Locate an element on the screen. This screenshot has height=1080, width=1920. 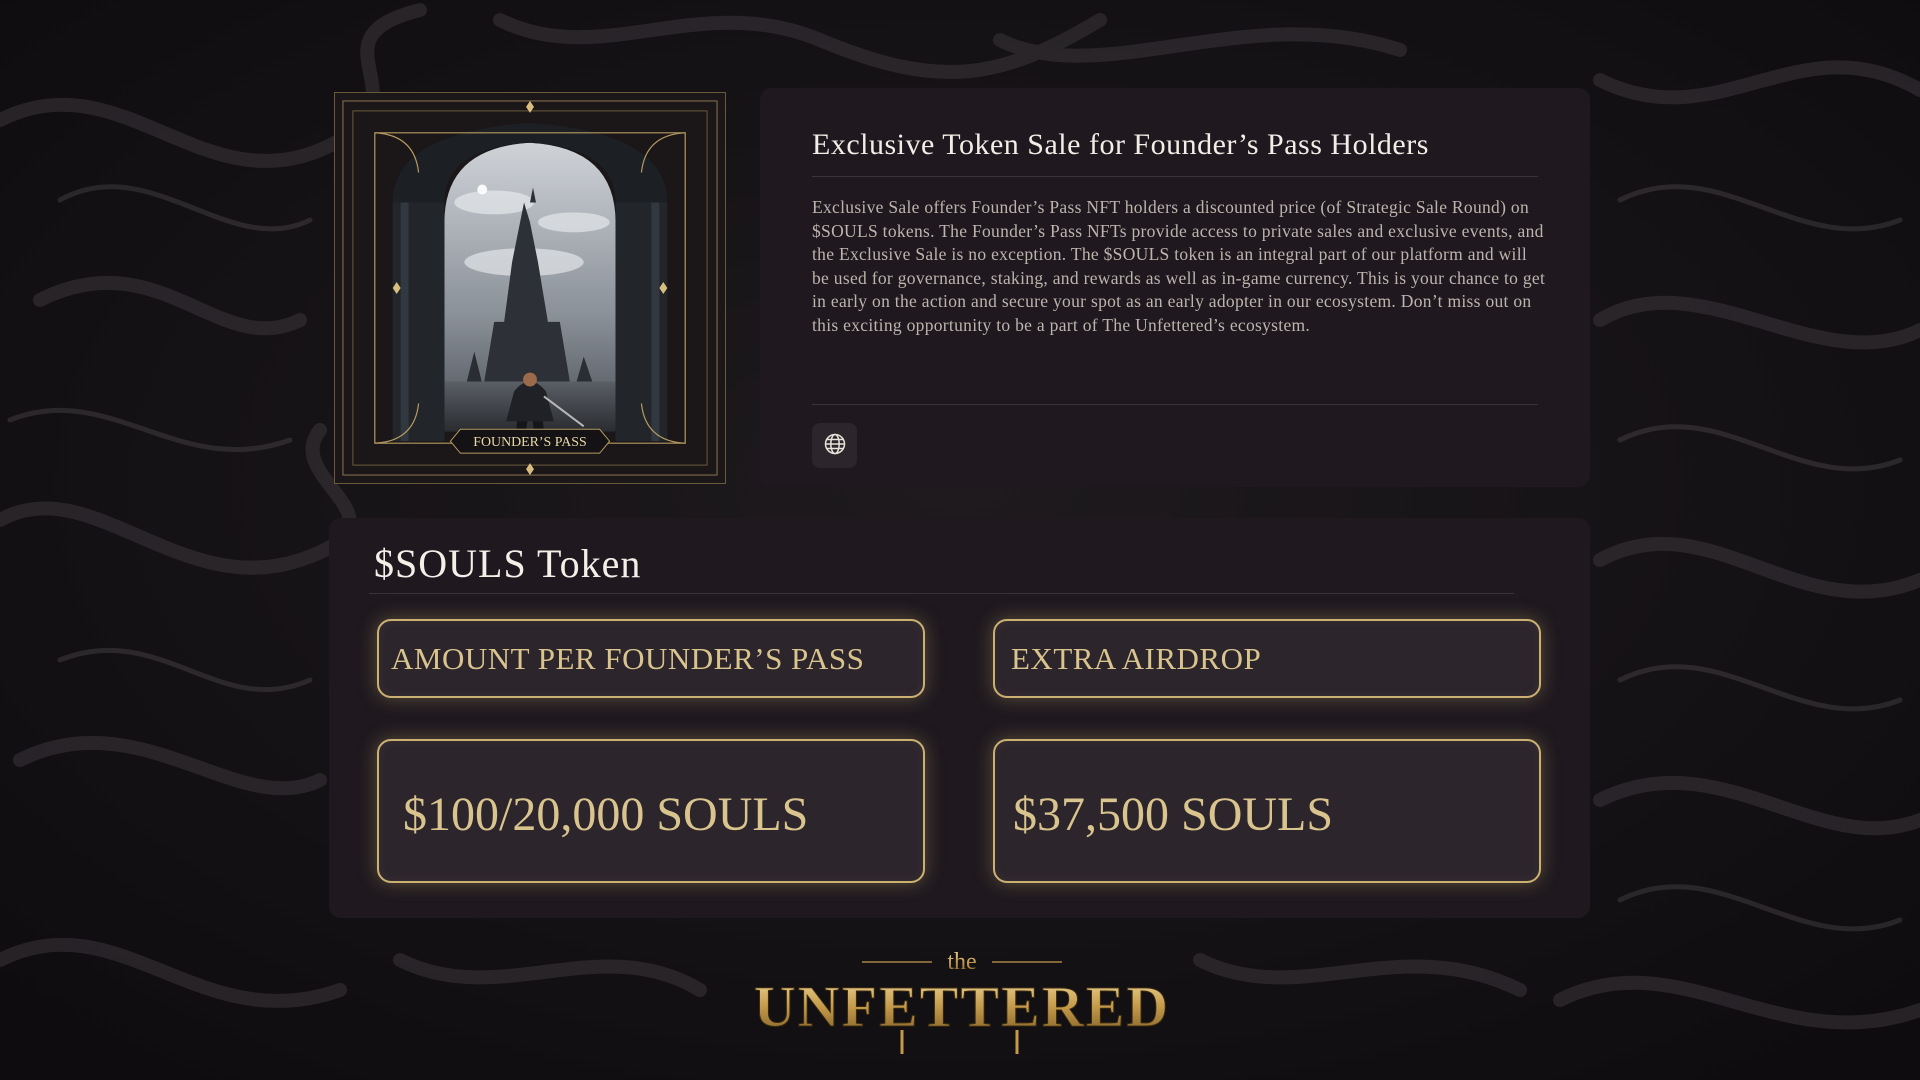
unfettered-logo: the UNFETTERED is located at coordinates (962, 1001).